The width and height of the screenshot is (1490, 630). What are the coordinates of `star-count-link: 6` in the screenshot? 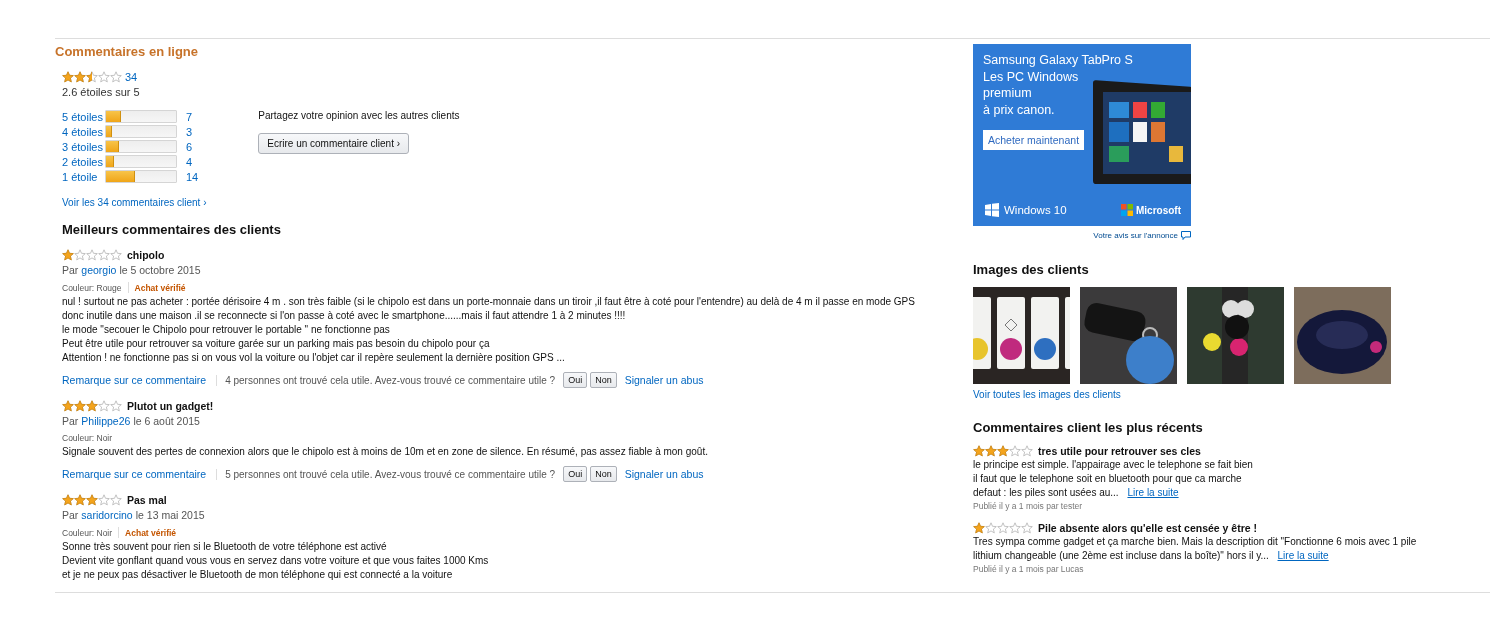 It's located at (189, 146).